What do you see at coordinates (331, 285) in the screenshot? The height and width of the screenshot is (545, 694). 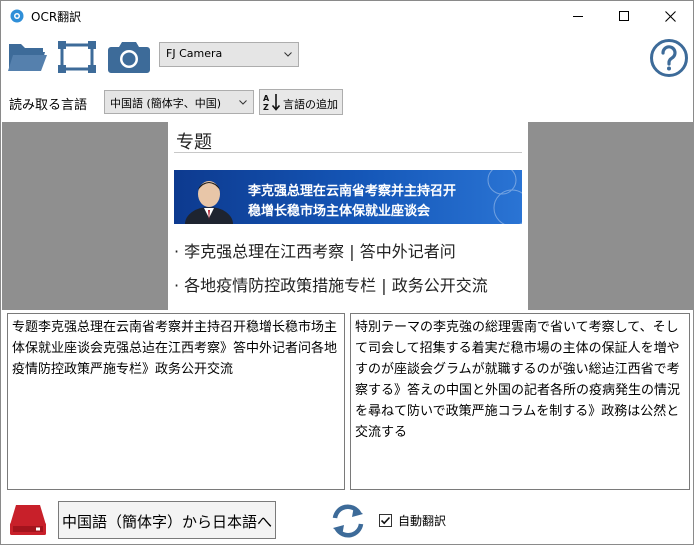 I see `captured-item-2: · 各地疫情防控政策措施专栏 | 政务公开交流` at bounding box center [331, 285].